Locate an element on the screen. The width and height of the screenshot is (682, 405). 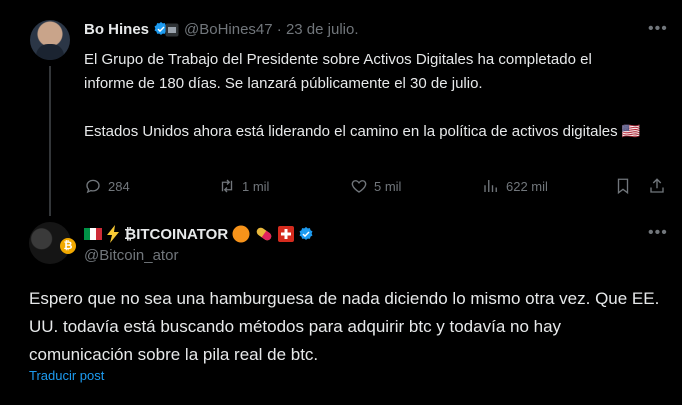
swiss-flag-icon is located at coordinates (286, 234).